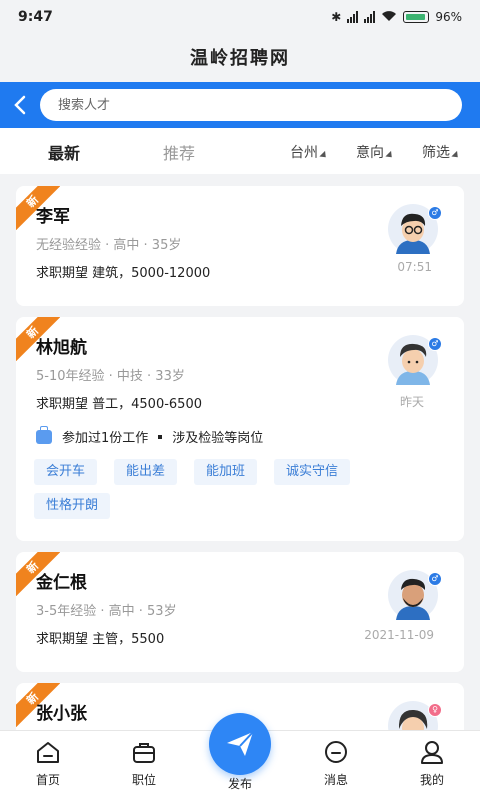 Image resolution: width=480 pixels, height=800 pixels. I want to click on skill-tag: 会开车, so click(66, 472).